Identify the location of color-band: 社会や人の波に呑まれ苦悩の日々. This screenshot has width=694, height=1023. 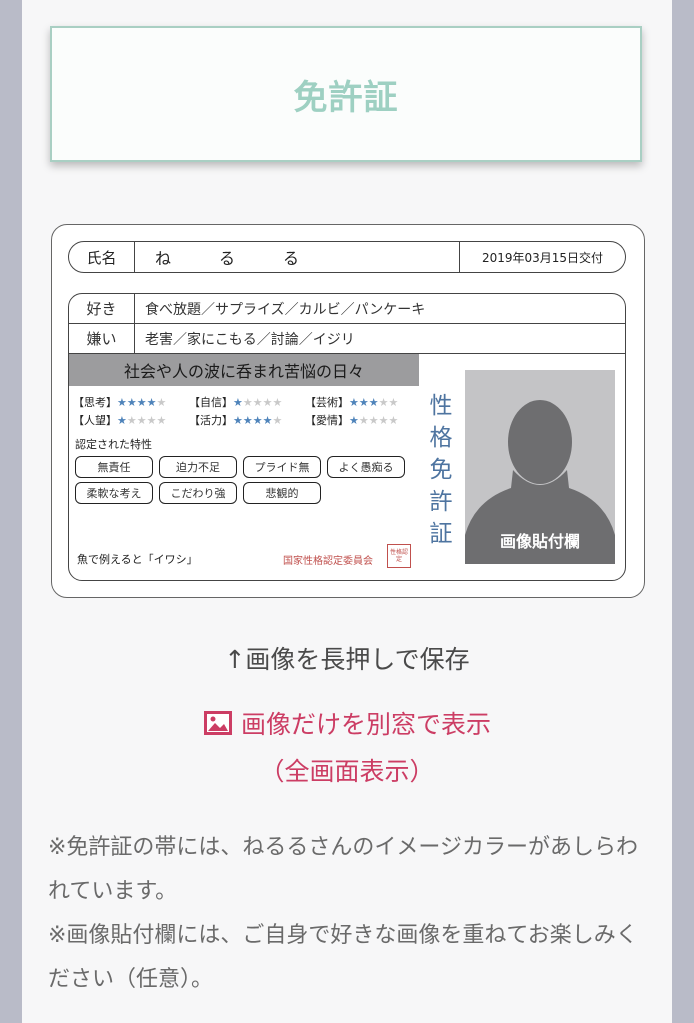
(244, 370).